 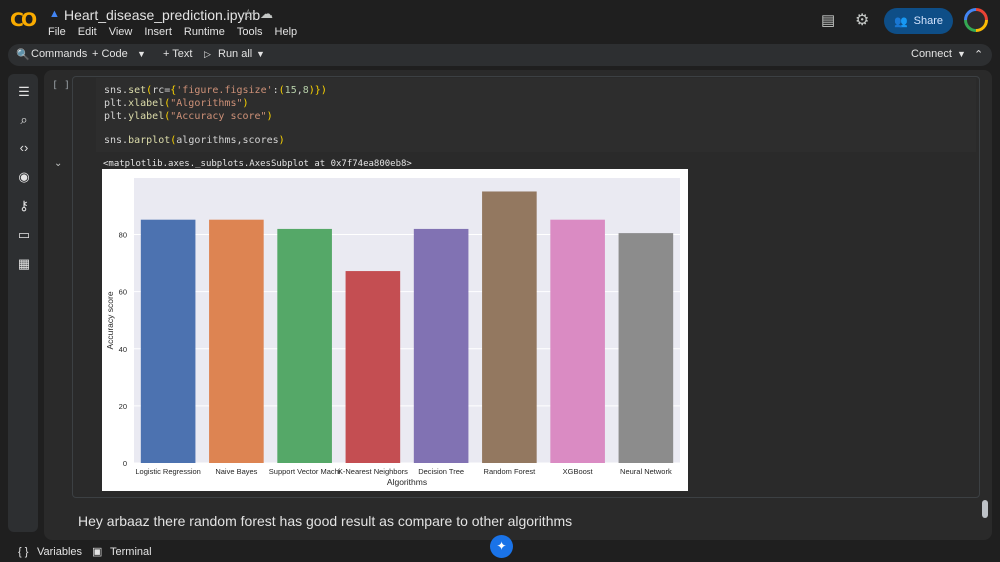 What do you see at coordinates (167, 471) in the screenshot?
I see `x-tick-label-0: Logistic Regression` at bounding box center [167, 471].